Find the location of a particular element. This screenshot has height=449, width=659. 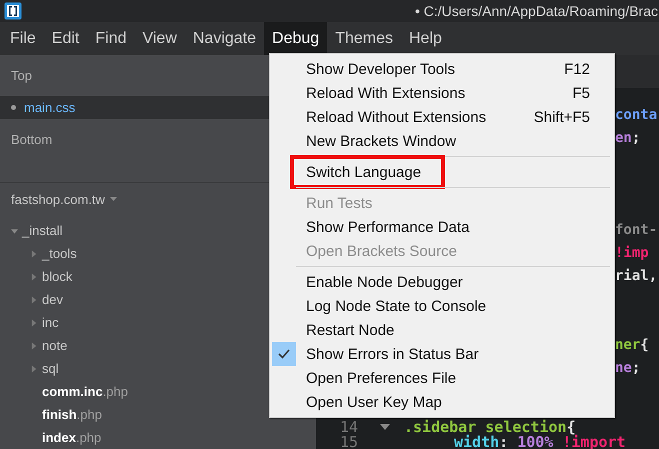

file-name: comm.inc.php is located at coordinates (85, 391).